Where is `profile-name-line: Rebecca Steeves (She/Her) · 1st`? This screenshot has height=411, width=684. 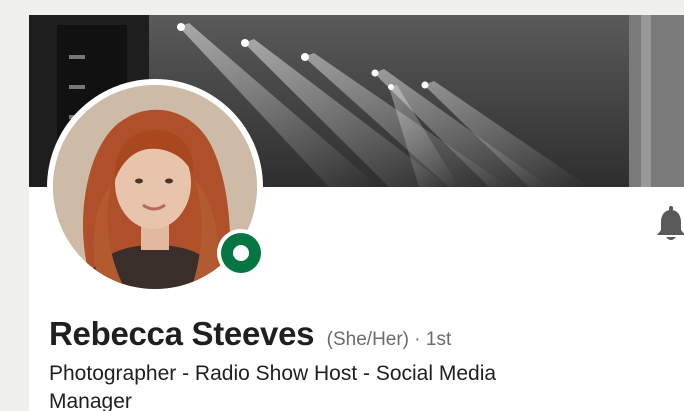
profile-name-line: Rebecca Steeves (She/Her) · 1st is located at coordinates (250, 334).